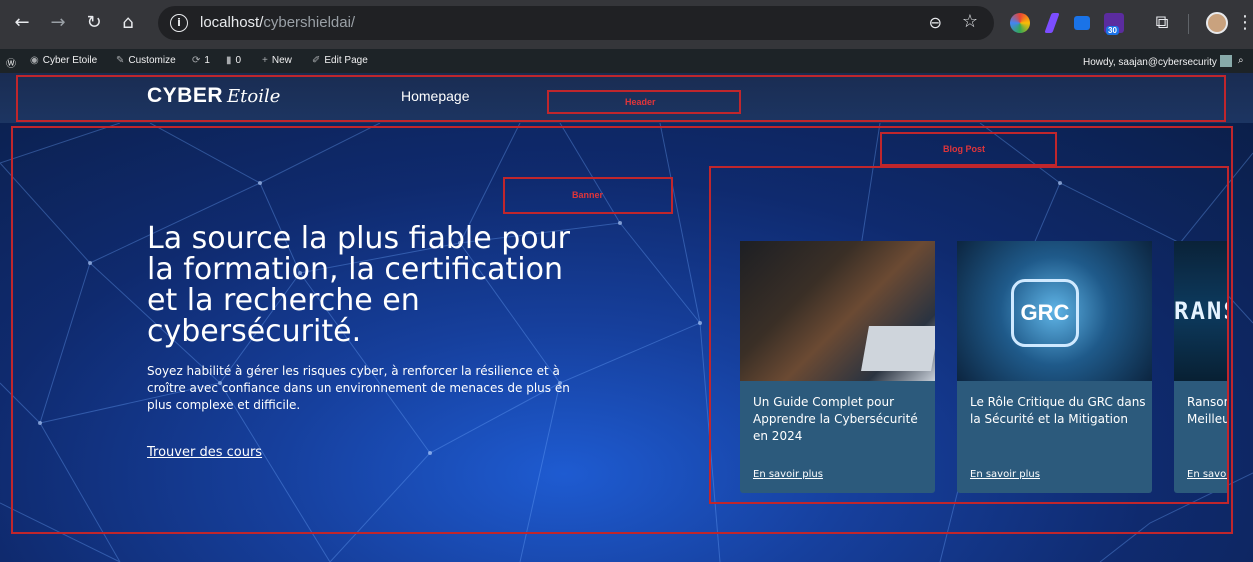 This screenshot has width=1253, height=562. Describe the element at coordinates (1052, 23) in the screenshot. I see `extension-pen-icon` at that location.